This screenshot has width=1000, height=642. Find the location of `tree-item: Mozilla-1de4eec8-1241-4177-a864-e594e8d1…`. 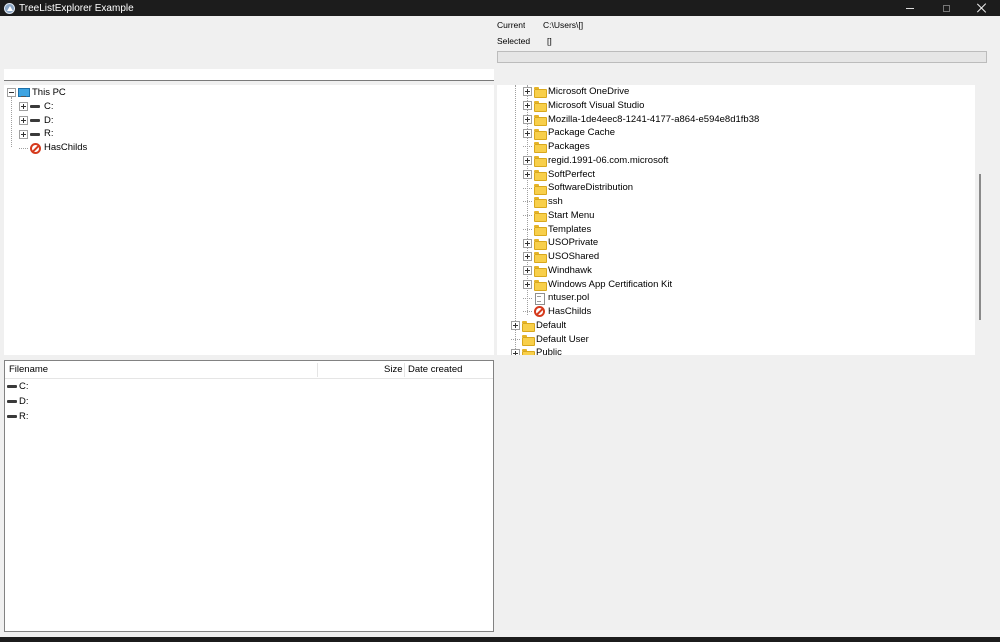

tree-item: Mozilla-1de4eec8-1241-4177-a864-e594e8d1… is located at coordinates (641, 120).